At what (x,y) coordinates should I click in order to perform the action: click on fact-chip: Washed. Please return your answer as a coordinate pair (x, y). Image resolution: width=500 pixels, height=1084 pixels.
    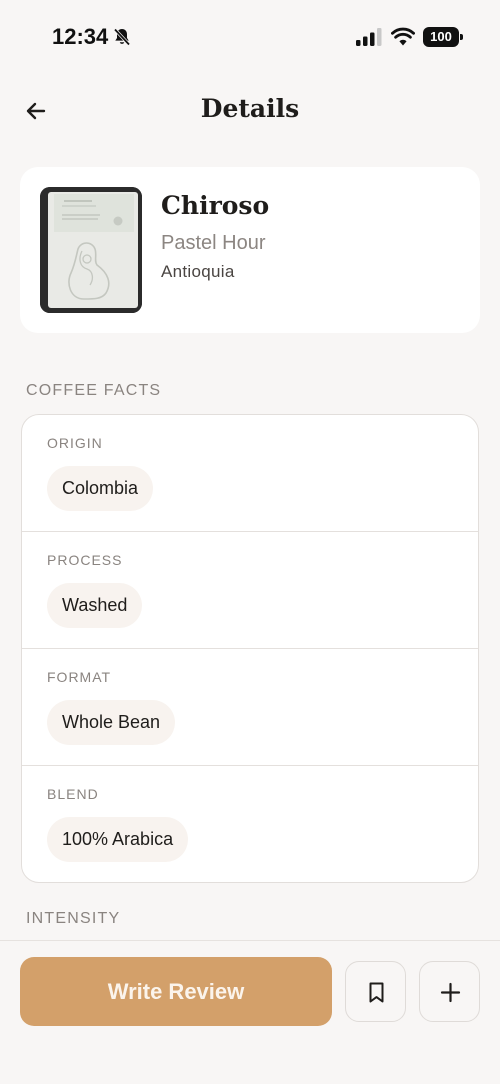
    Looking at the image, I should click on (95, 605).